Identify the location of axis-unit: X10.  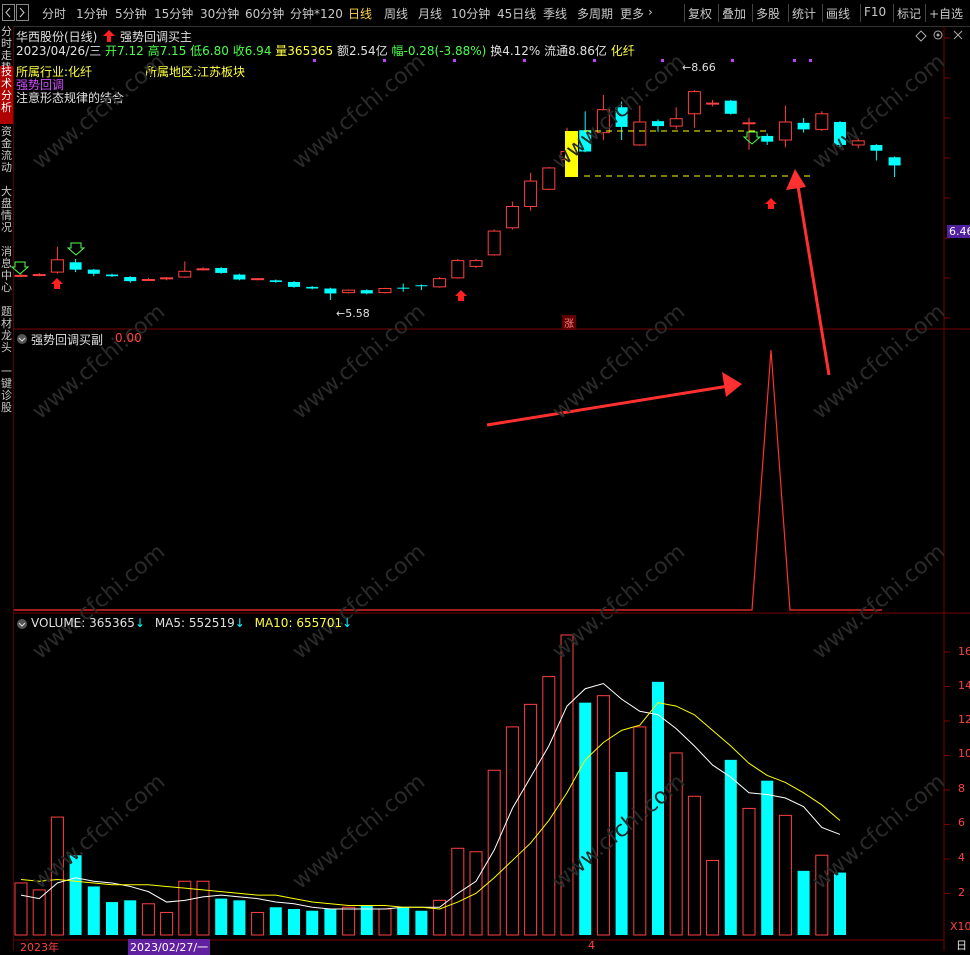
(960, 926).